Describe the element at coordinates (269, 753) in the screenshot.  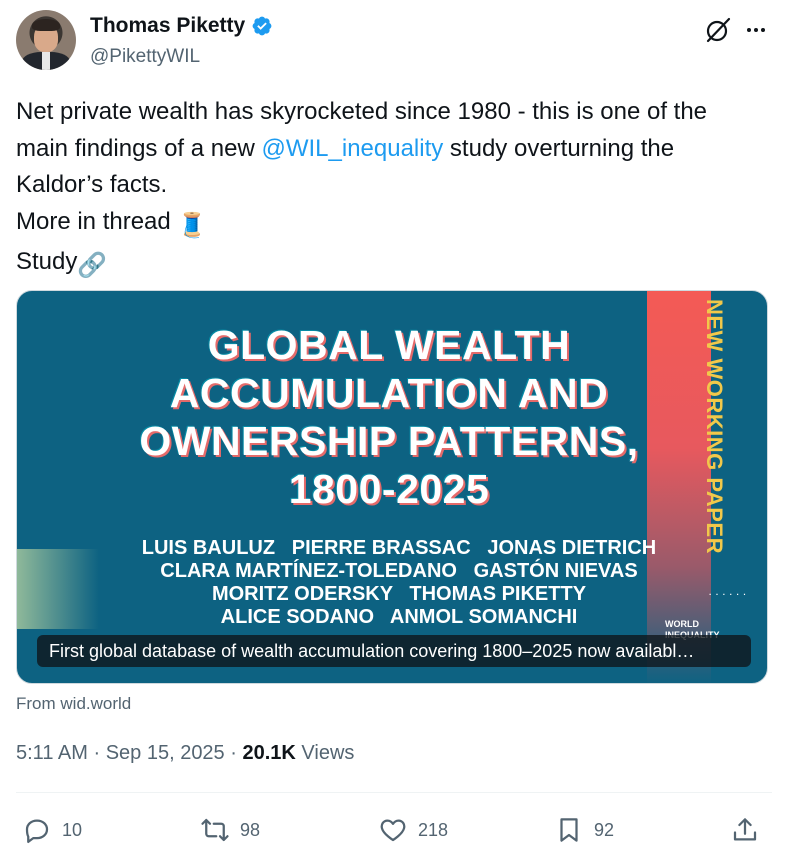
I see `views-count: 20.1K` at that location.